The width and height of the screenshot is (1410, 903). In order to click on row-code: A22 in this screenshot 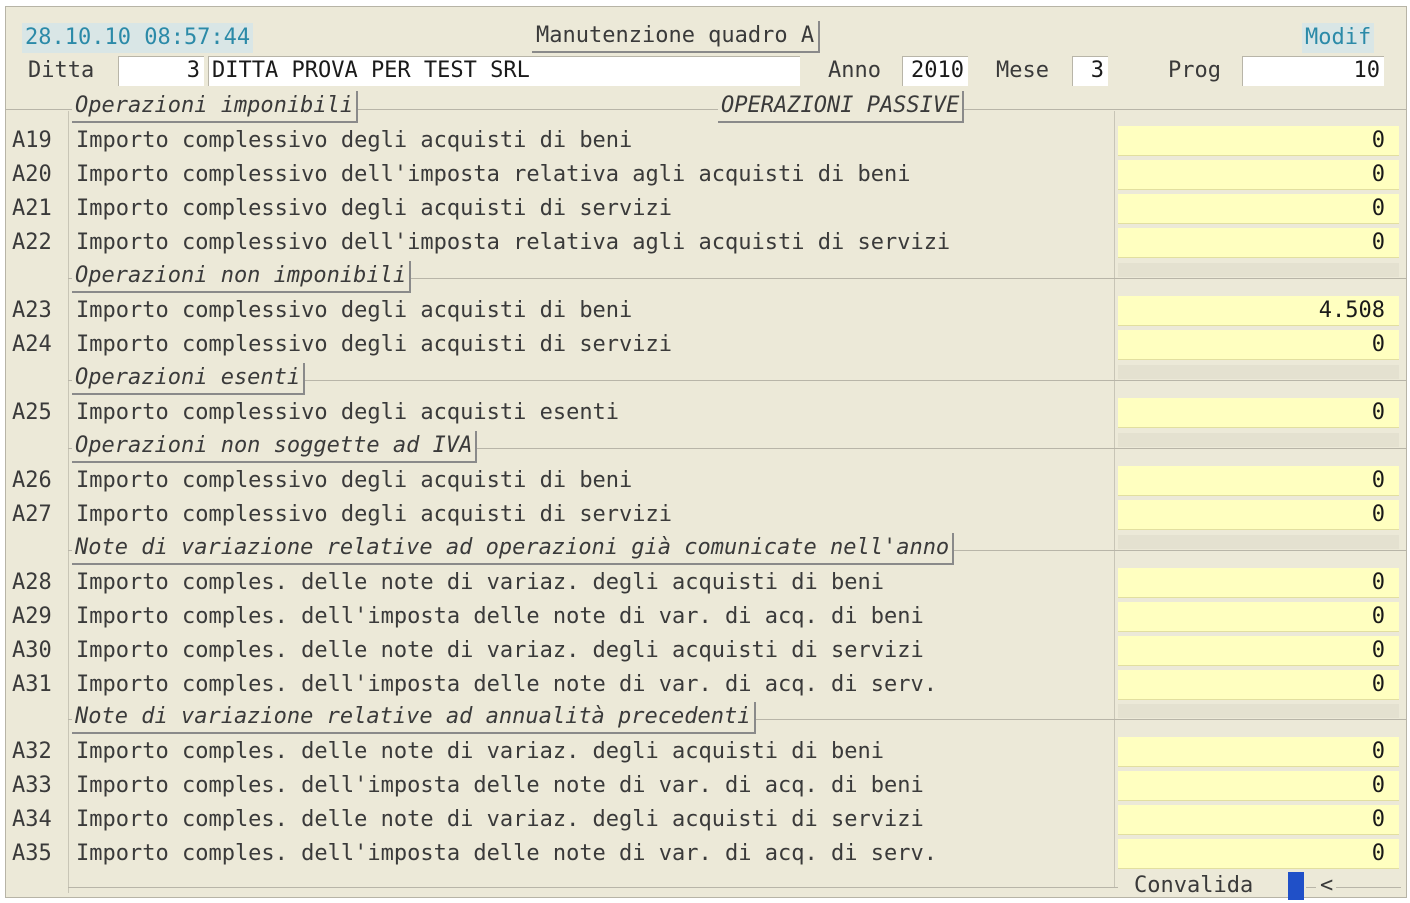, I will do `click(32, 242)`.